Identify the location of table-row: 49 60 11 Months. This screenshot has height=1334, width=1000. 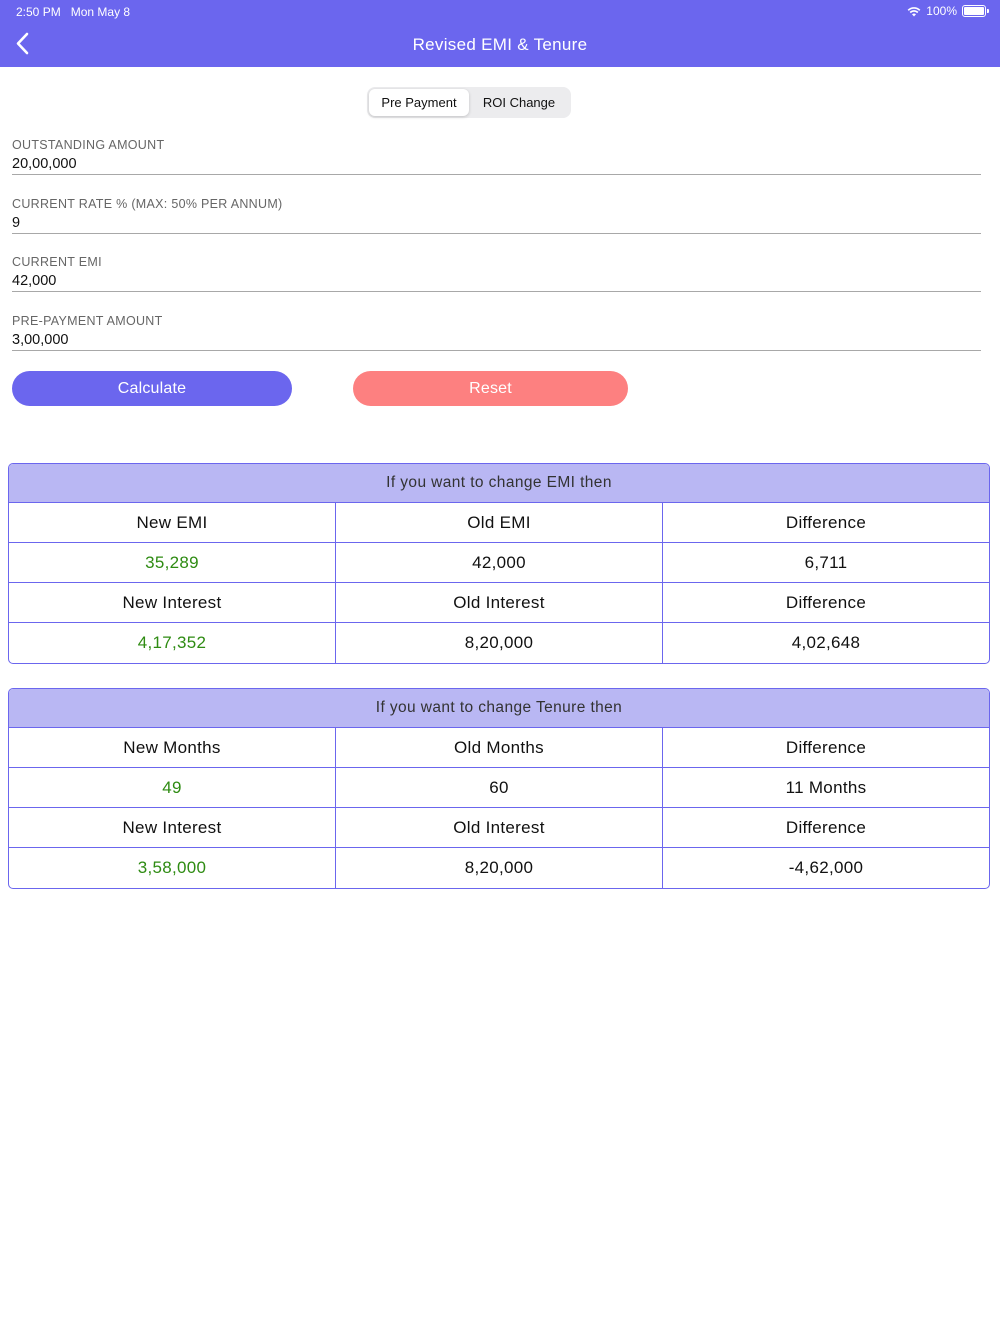
(499, 788).